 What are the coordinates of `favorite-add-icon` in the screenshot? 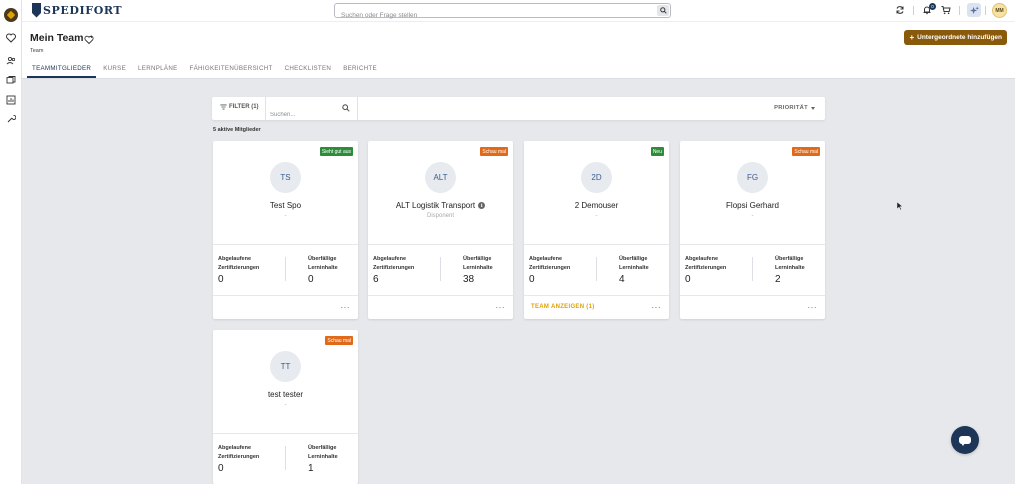 It's located at (89, 38).